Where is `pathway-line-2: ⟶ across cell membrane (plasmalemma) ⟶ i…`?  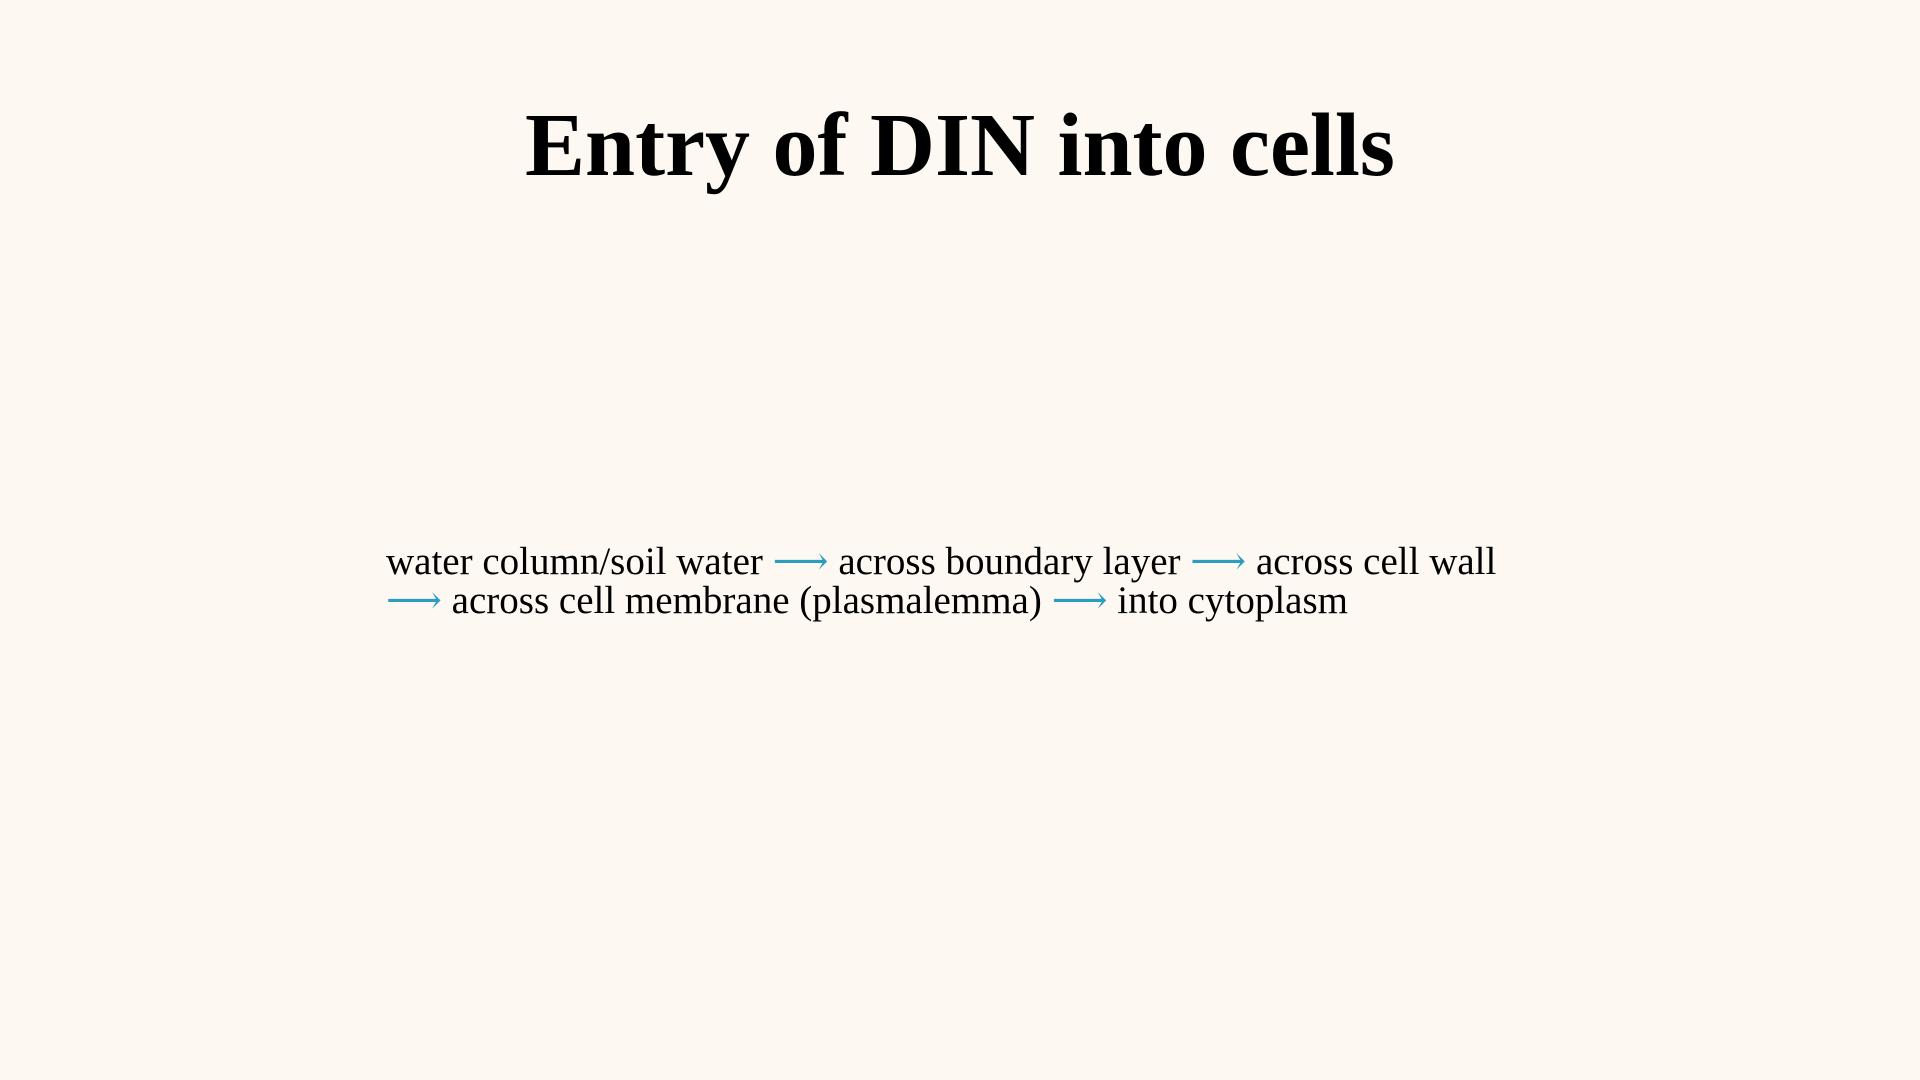
pathway-line-2: ⟶ across cell membrane (plasmalemma) ⟶ i… is located at coordinates (986, 600).